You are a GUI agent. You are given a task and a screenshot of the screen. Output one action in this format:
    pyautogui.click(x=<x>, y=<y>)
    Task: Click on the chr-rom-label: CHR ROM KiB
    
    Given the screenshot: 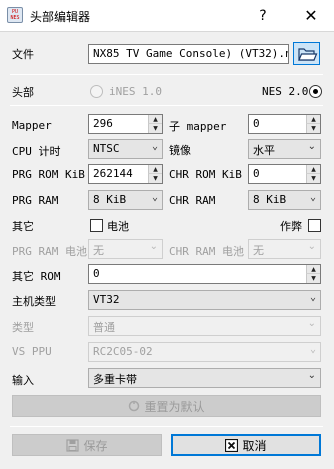 What is the action you would take?
    pyautogui.click(x=205, y=174)
    